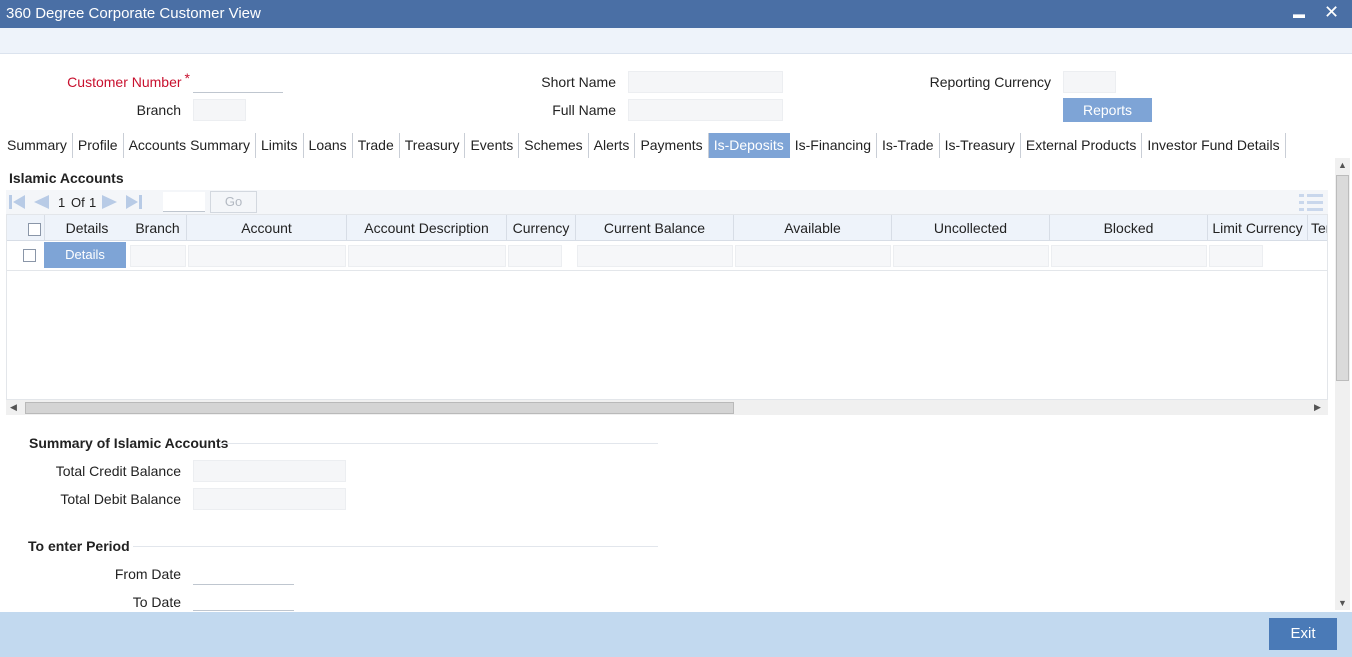  Describe the element at coordinates (1258, 228) in the screenshot. I see `col-limit-currency: Limit Currency` at that location.